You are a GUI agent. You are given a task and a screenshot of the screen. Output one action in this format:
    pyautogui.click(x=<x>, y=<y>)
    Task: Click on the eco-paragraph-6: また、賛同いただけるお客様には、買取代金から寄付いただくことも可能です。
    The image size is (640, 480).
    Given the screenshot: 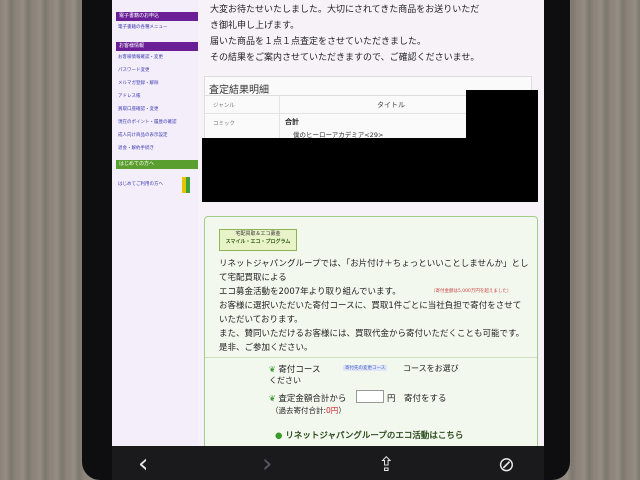 What is the action you would take?
    pyautogui.click(x=372, y=334)
    